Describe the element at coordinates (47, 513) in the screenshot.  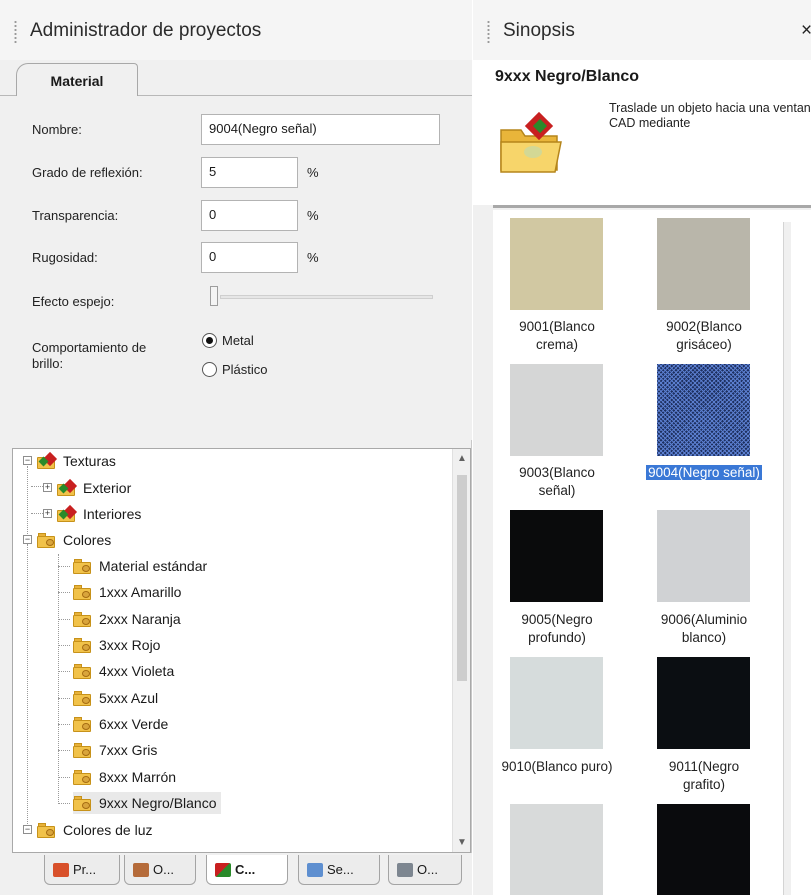
I see `expand-interiores-icon: +` at that location.